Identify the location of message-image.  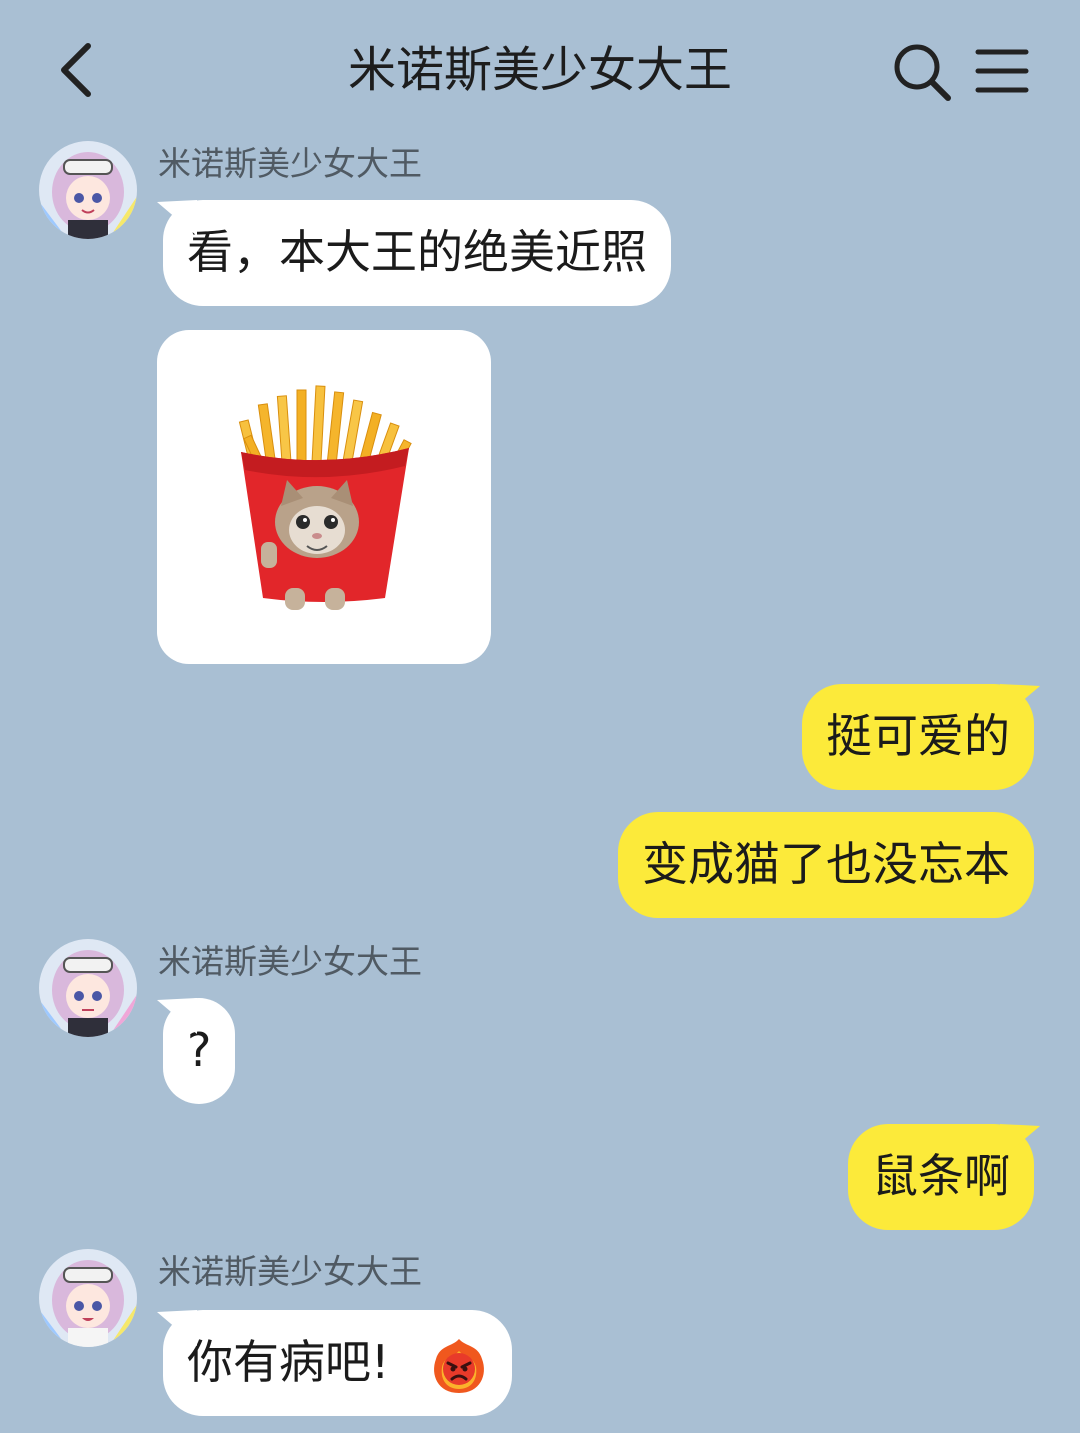
(324, 497).